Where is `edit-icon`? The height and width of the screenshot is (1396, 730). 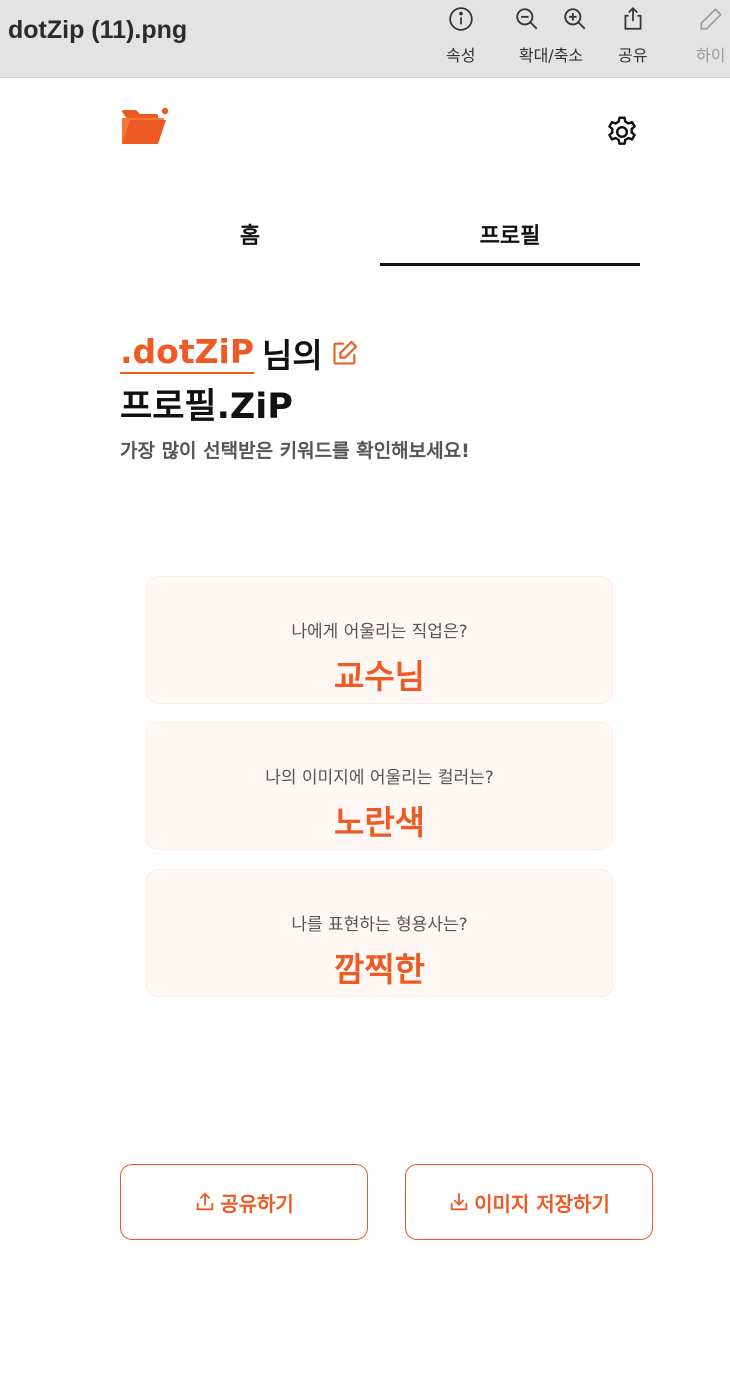
edit-icon is located at coordinates (345, 353).